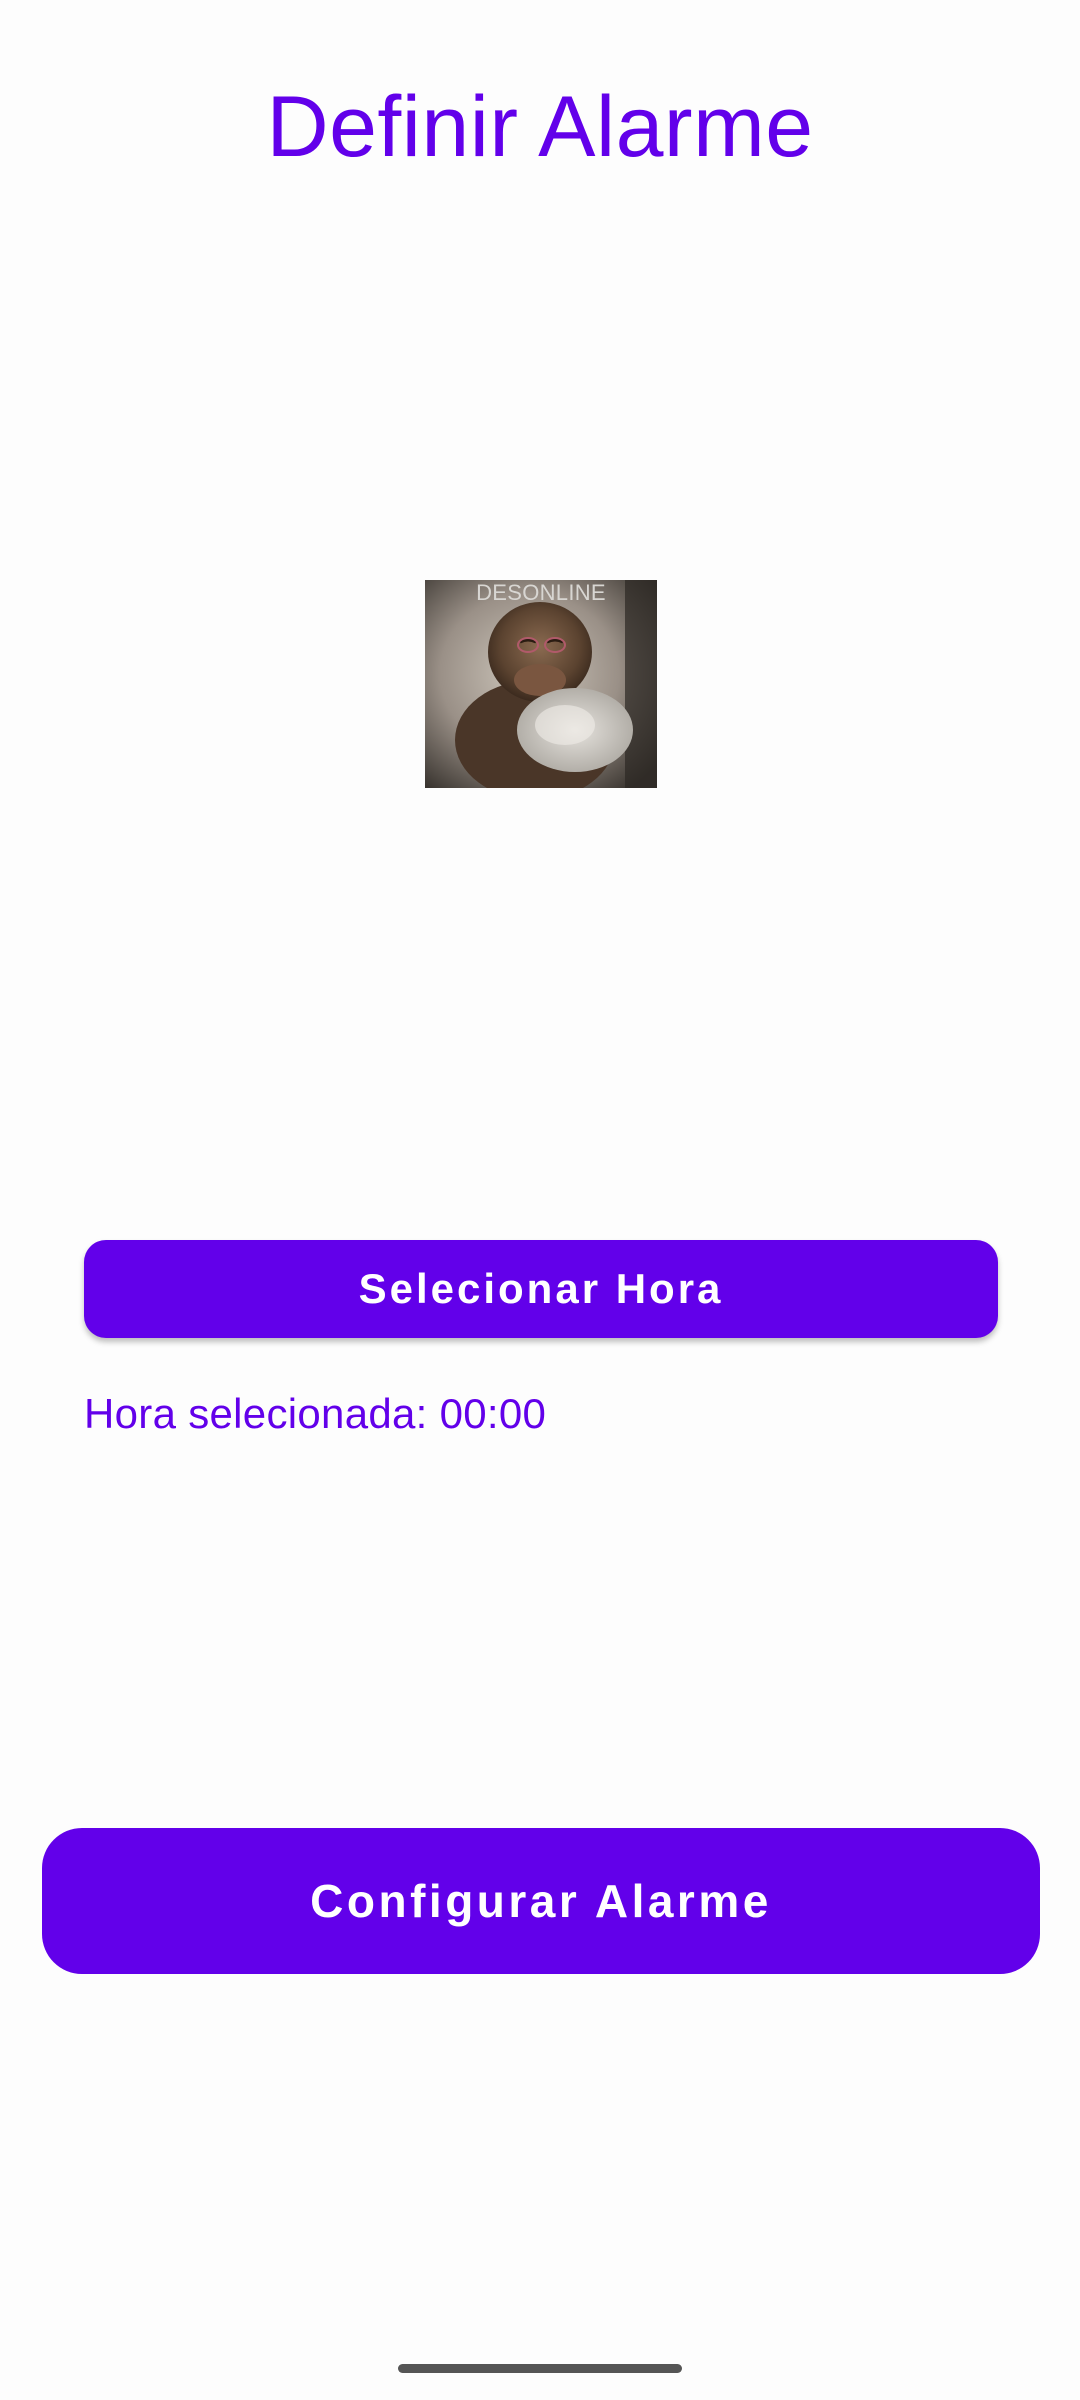  Describe the element at coordinates (541, 1901) in the screenshot. I see `configure-alarm-button: Configurar Alarme` at that location.